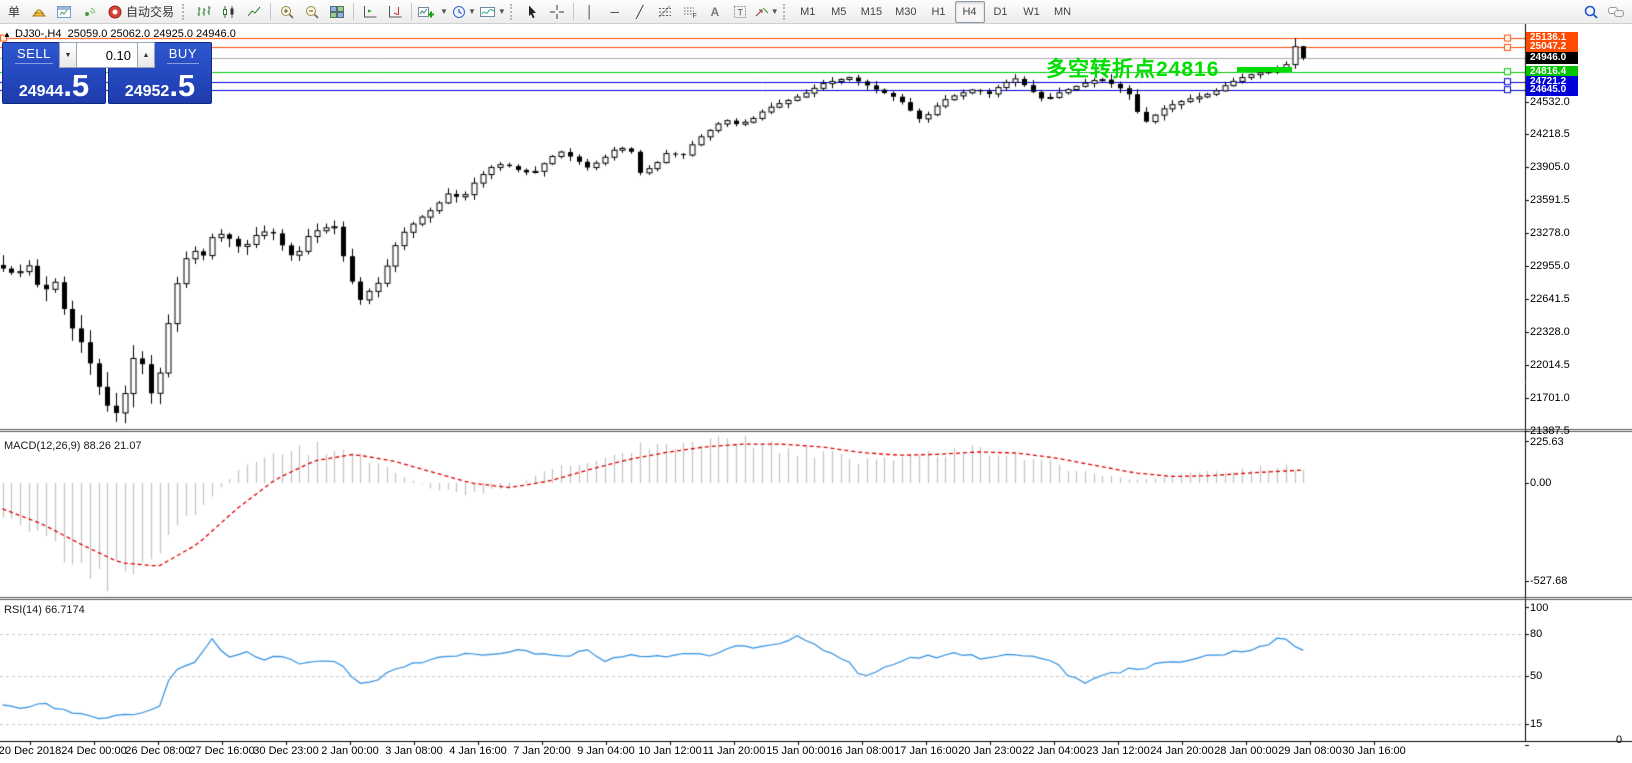 This screenshot has width=1632, height=763. What do you see at coordinates (1541, 483) in the screenshot?
I see `macd-axis-tick: 0.00` at bounding box center [1541, 483].